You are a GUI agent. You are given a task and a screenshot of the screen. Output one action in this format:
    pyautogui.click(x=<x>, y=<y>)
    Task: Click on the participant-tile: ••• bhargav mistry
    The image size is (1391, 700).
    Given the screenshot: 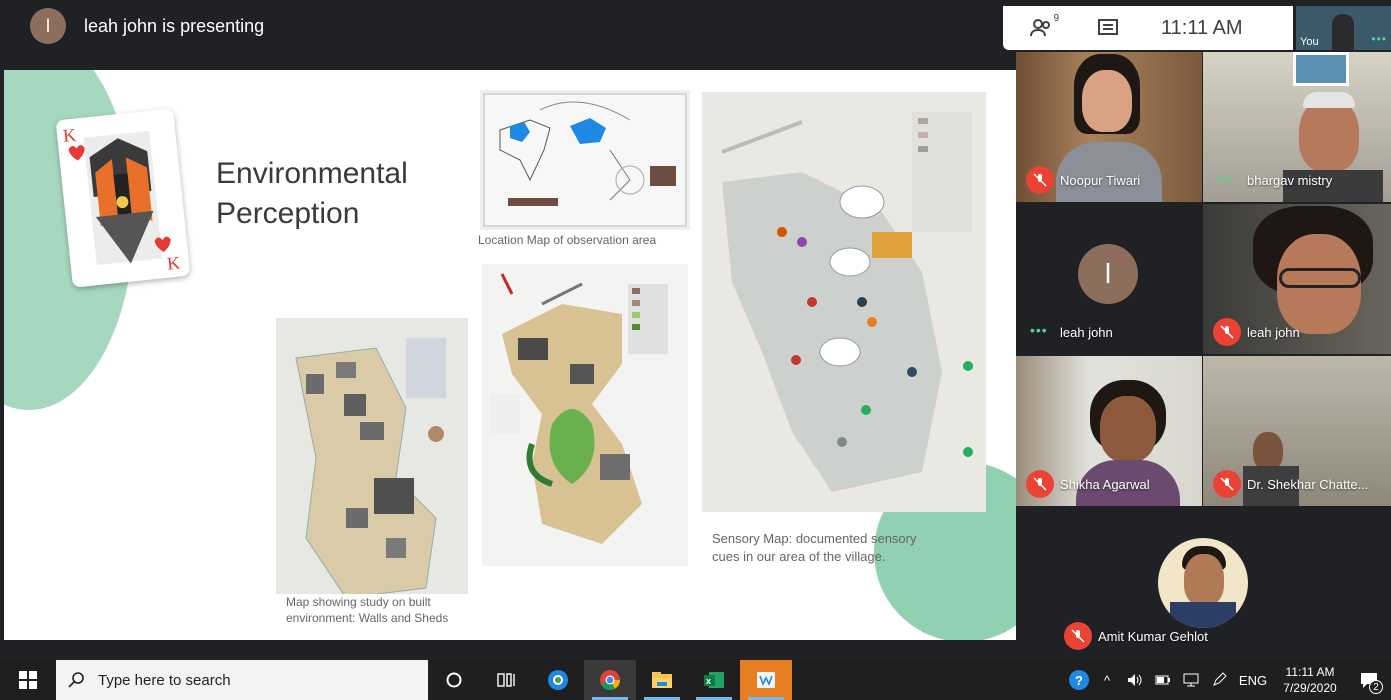 What is the action you would take?
    pyautogui.click(x=1297, y=127)
    